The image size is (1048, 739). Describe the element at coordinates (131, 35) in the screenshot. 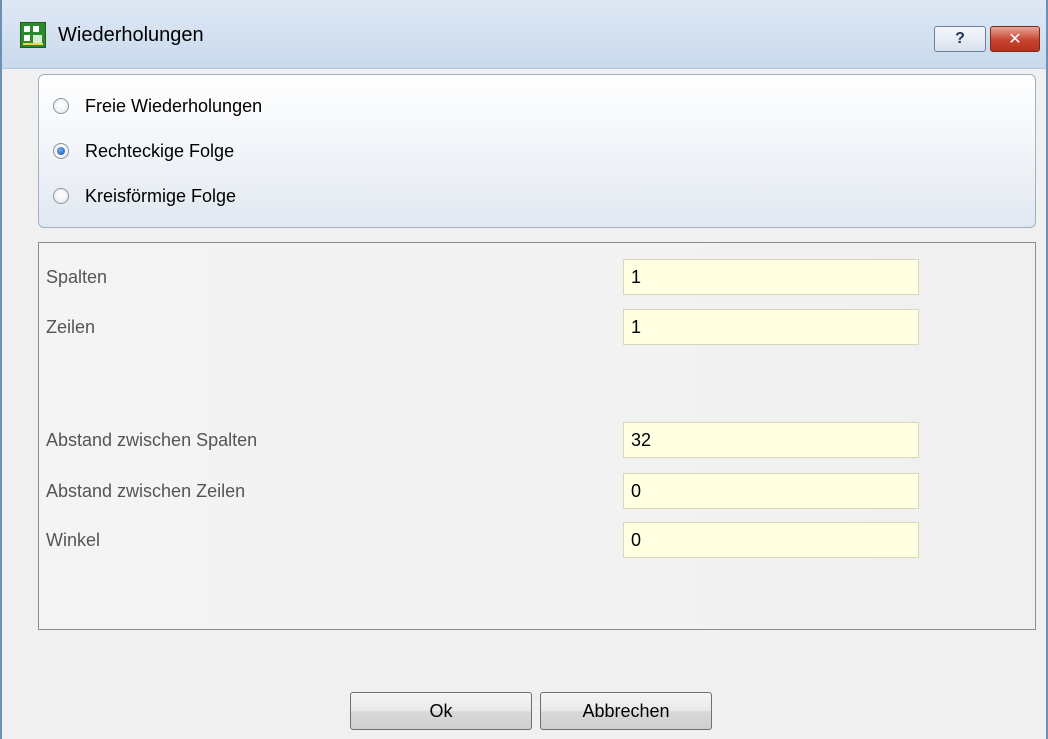

I see `window-title: Wiederholungen` at that location.